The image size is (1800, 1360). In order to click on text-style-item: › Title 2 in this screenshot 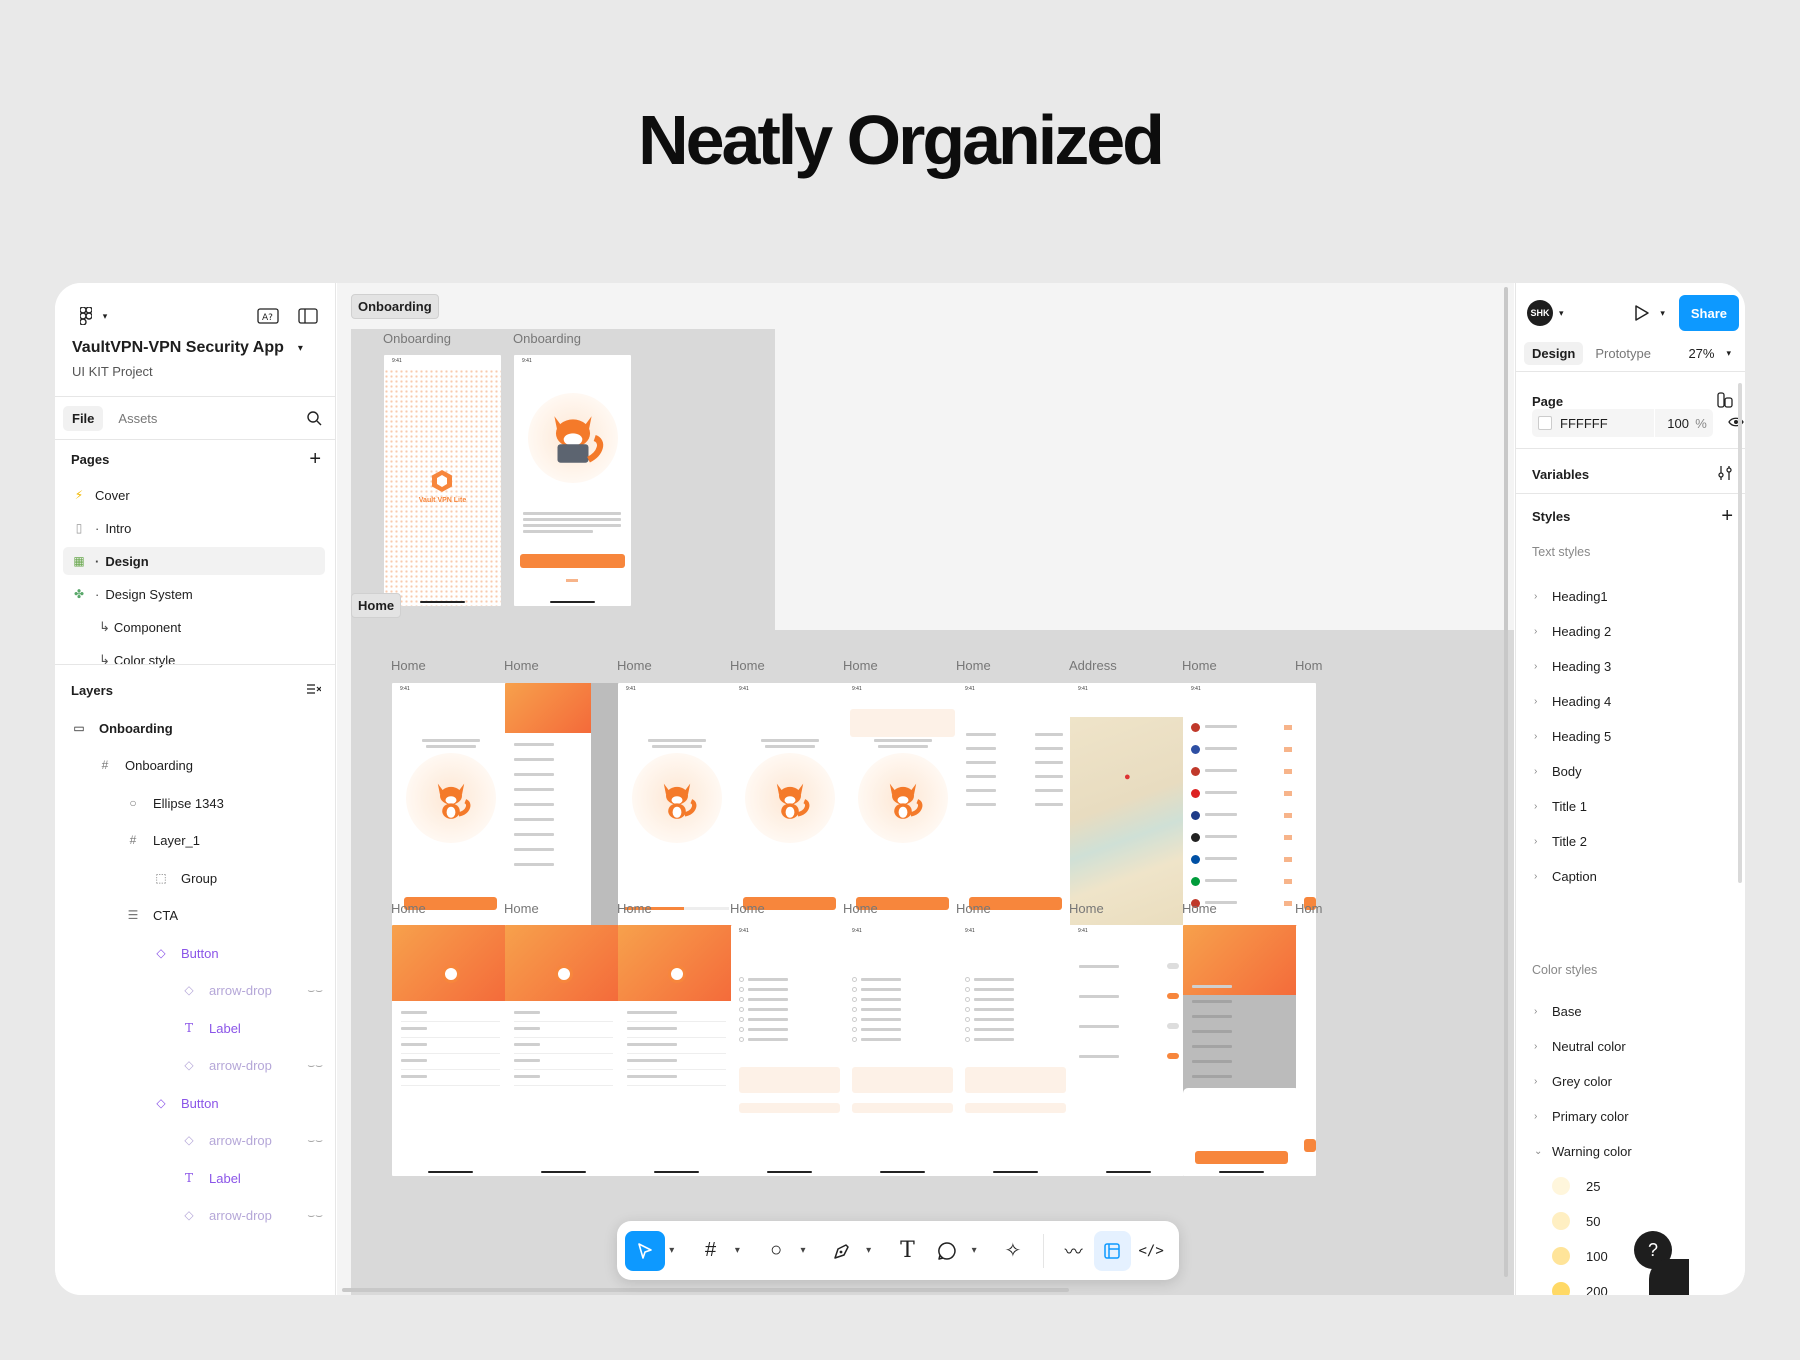, I will do `click(1635, 841)`.